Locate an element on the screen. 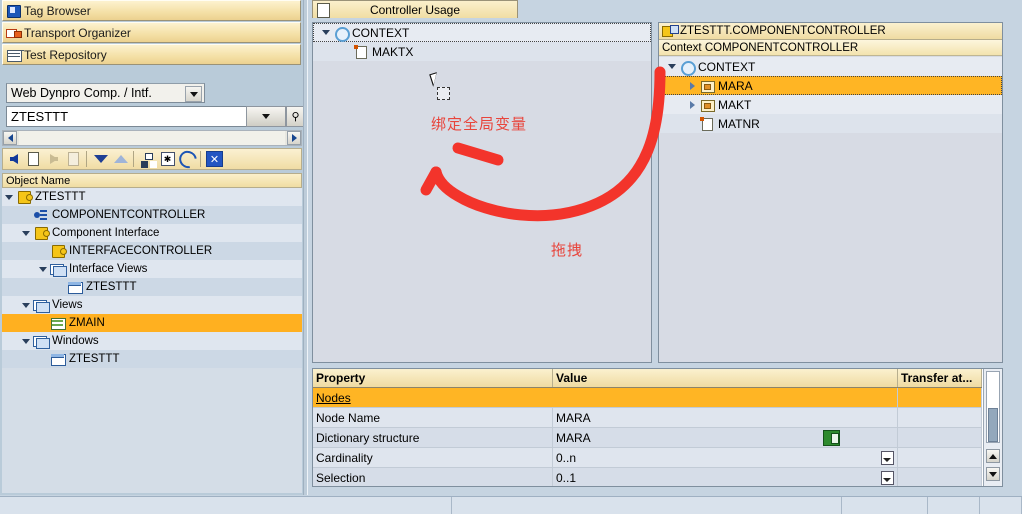 Image resolution: width=1022 pixels, height=514 pixels. context-view-tree: CONTEXT MAKTX is located at coordinates (482, 42).